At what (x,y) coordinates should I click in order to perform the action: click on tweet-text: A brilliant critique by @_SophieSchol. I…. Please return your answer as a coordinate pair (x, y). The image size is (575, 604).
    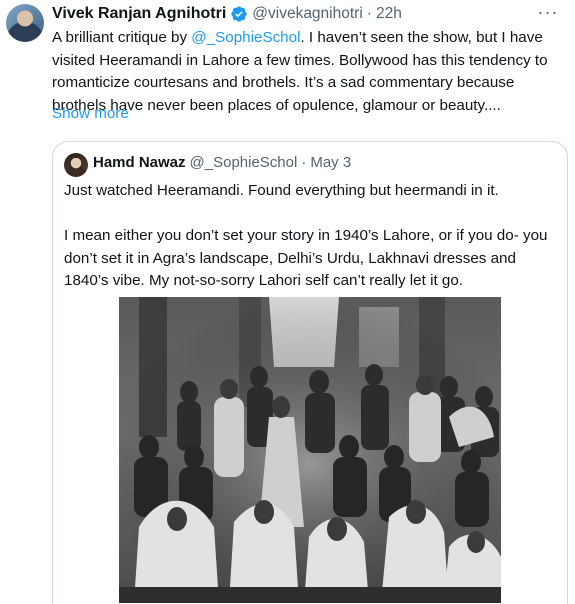
    Looking at the image, I should click on (308, 72).